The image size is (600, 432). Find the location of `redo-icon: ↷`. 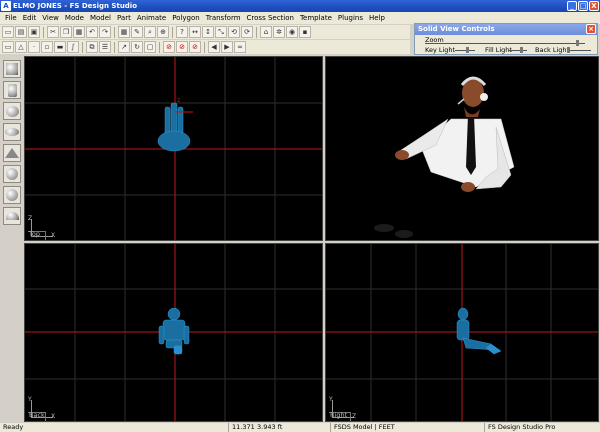

redo-icon: ↷ is located at coordinates (105, 32).